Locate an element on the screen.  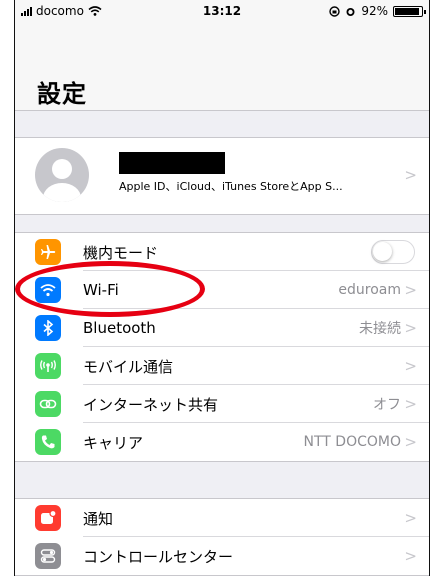
battery-percent: 92% is located at coordinates (374, 11).